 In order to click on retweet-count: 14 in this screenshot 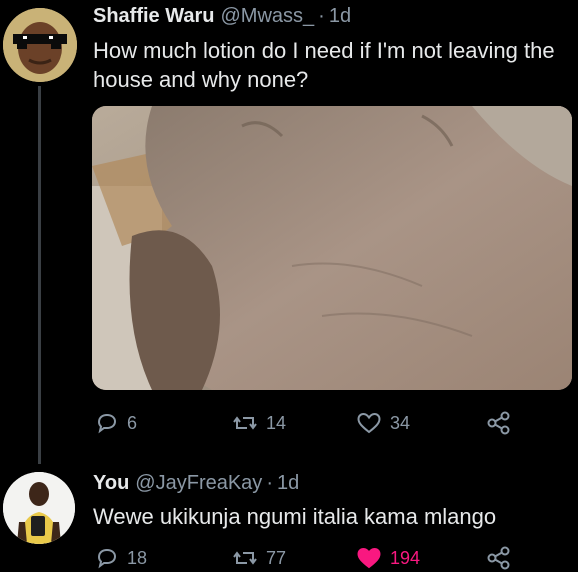, I will do `click(276, 422)`.